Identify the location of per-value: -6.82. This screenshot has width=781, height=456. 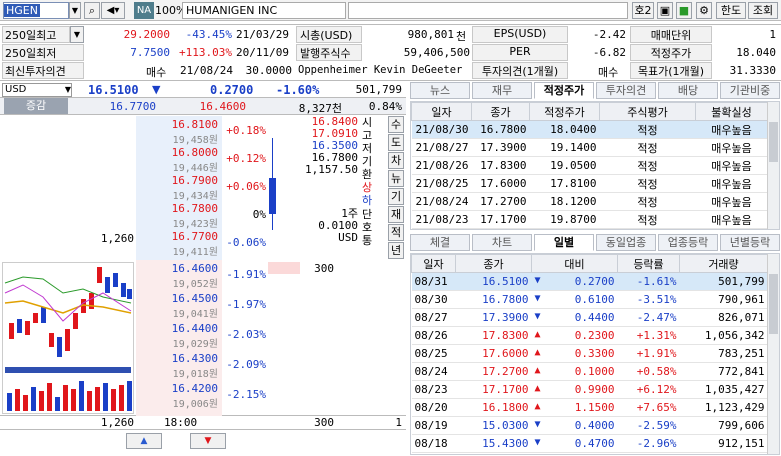
(609, 52).